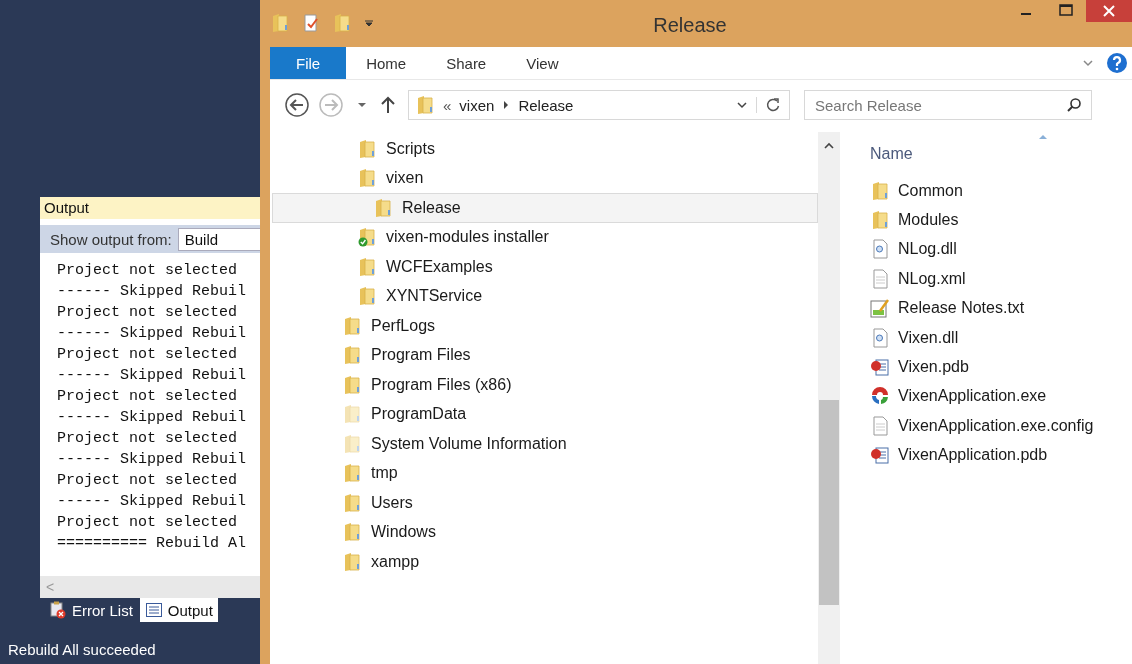 The width and height of the screenshot is (1132, 664). What do you see at coordinates (342, 23) in the screenshot?
I see `new-folder-icon` at bounding box center [342, 23].